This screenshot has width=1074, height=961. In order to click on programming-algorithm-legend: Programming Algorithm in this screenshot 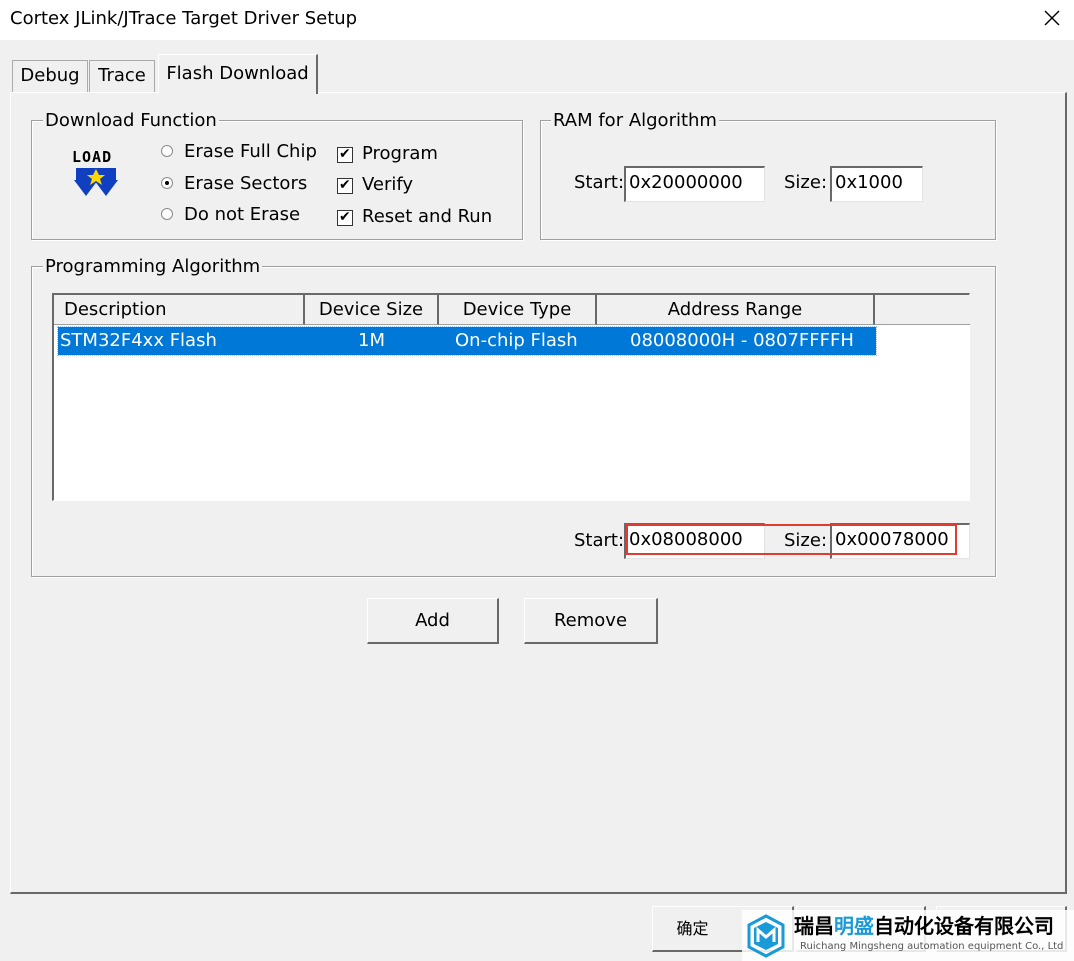, I will do `click(153, 267)`.